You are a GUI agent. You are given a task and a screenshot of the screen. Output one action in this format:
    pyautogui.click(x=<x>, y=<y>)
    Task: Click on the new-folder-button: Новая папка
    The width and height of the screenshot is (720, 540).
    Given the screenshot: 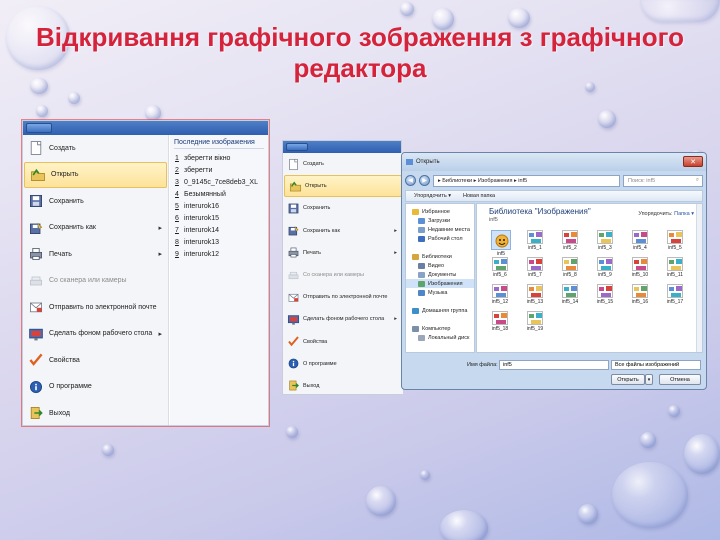 What is the action you would take?
    pyautogui.click(x=479, y=196)
    